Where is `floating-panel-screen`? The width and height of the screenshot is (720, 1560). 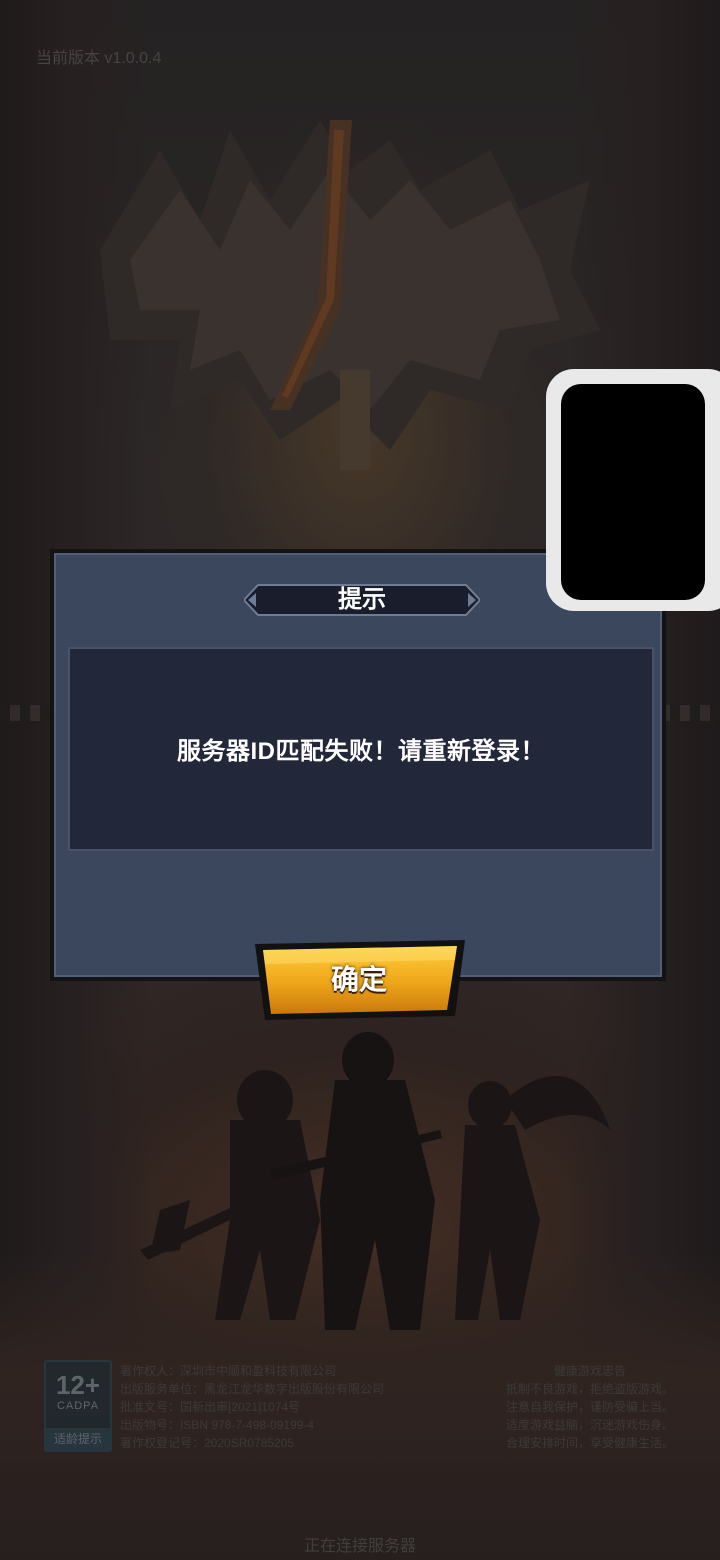
floating-panel-screen is located at coordinates (633, 492).